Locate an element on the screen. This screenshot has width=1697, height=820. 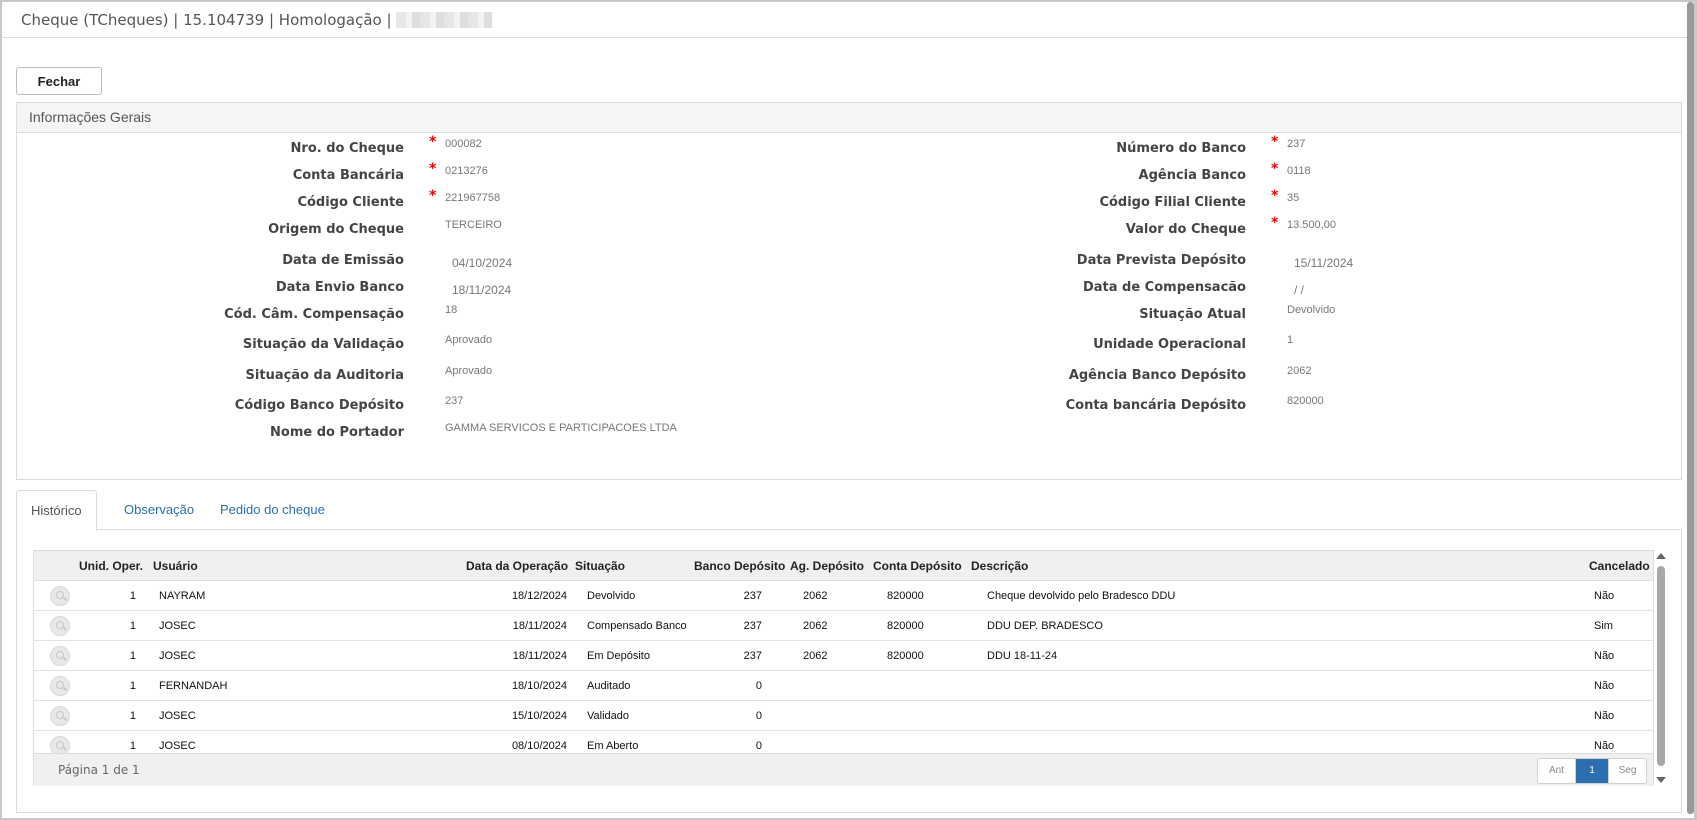
field-value: TERCEIRO is located at coordinates (473, 225).